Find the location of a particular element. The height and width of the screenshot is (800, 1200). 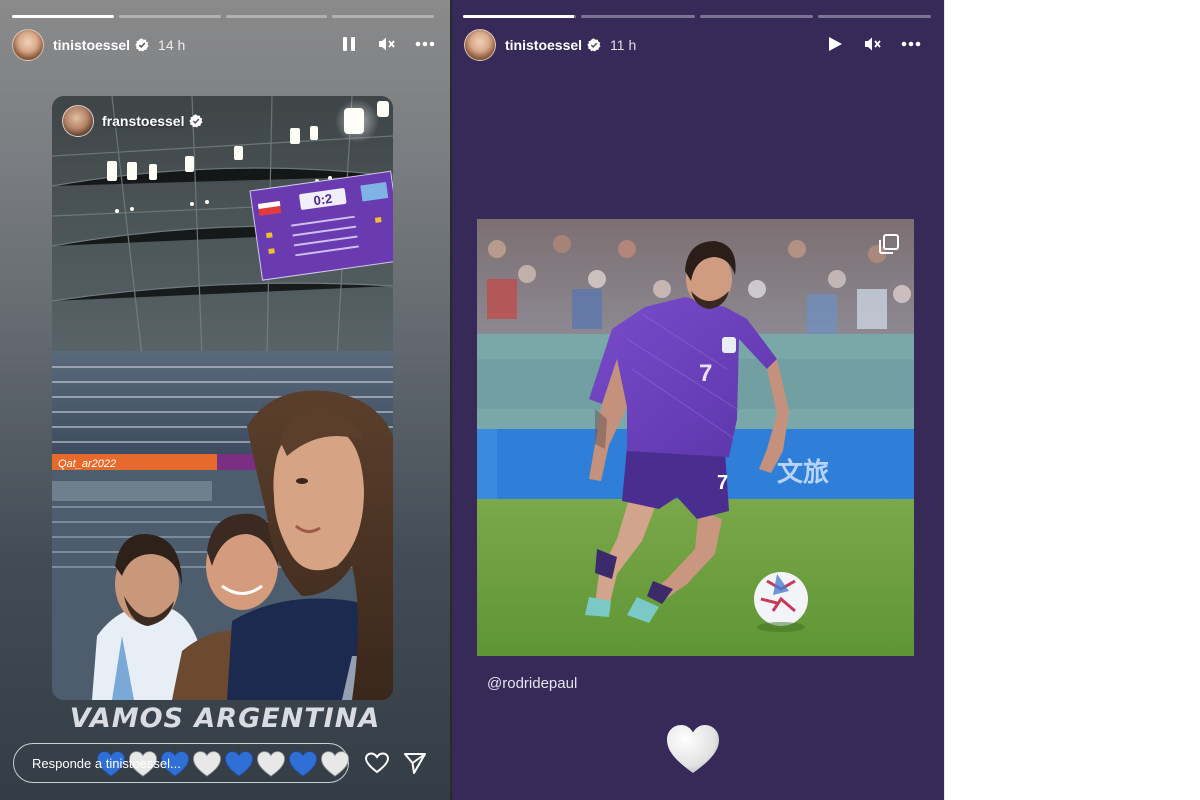

story-header: tinistoessel 11 h is located at coordinates (550, 45).